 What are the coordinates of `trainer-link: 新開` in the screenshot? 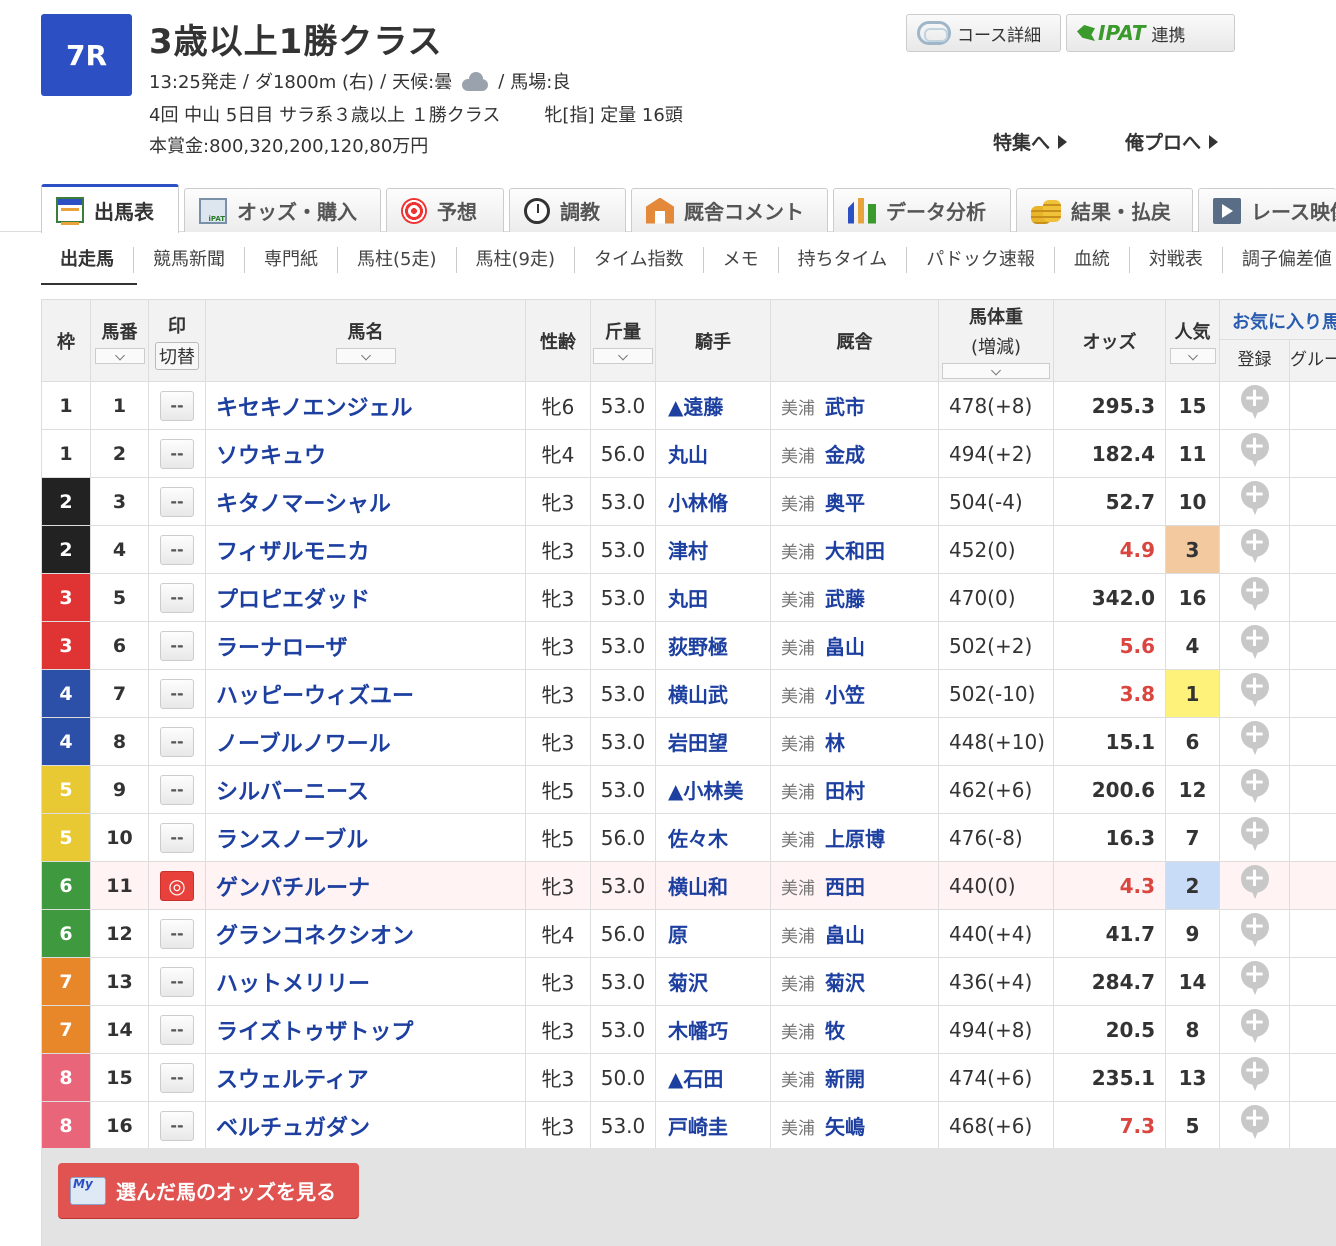 It's located at (845, 1079).